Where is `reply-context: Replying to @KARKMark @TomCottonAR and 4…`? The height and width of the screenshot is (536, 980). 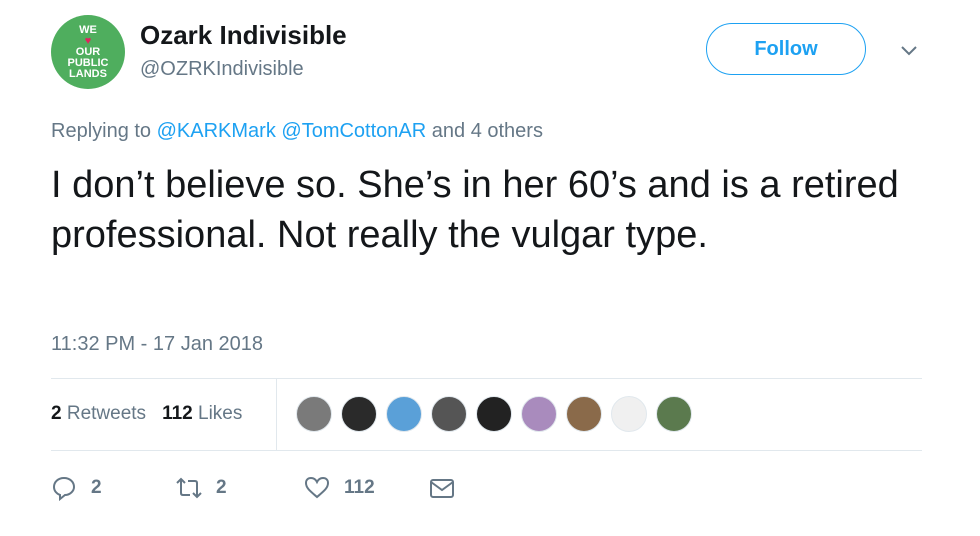
reply-context: Replying to @KARKMark @TomCottonAR and 4… is located at coordinates (297, 131).